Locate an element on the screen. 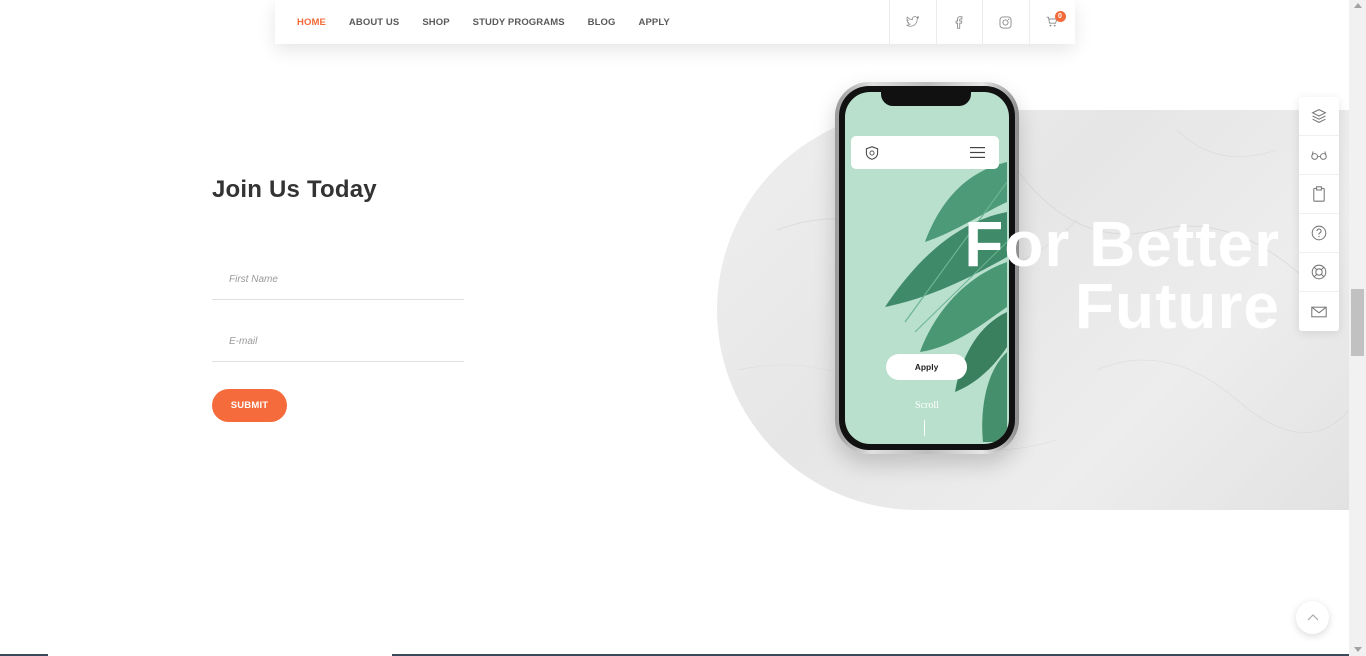  back-to-top-button is located at coordinates (1312, 617).